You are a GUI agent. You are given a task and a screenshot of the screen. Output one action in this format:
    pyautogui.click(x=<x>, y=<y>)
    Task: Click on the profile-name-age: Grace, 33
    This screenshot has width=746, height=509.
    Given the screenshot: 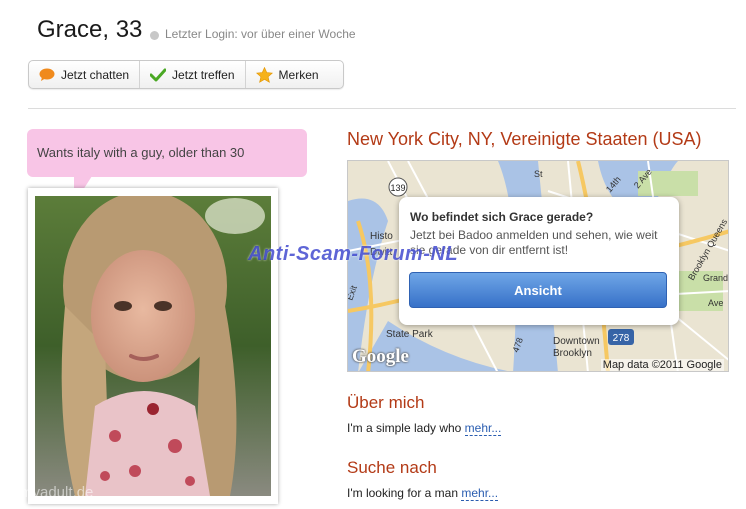 What is the action you would take?
    pyautogui.click(x=90, y=29)
    